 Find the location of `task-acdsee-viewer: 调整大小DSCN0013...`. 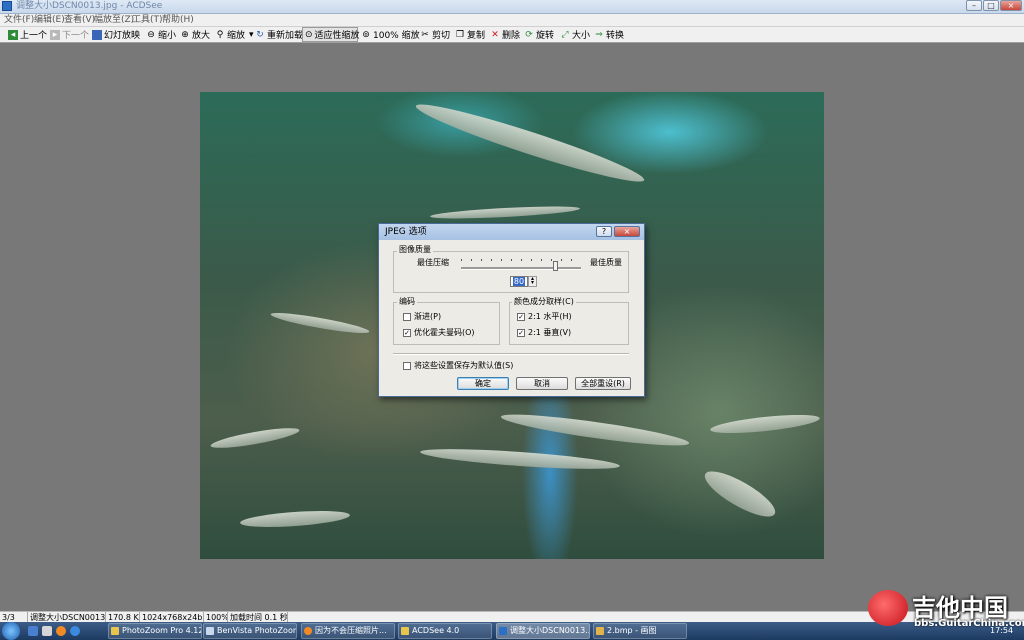

task-acdsee-viewer: 调整大小DSCN0013... is located at coordinates (543, 631).